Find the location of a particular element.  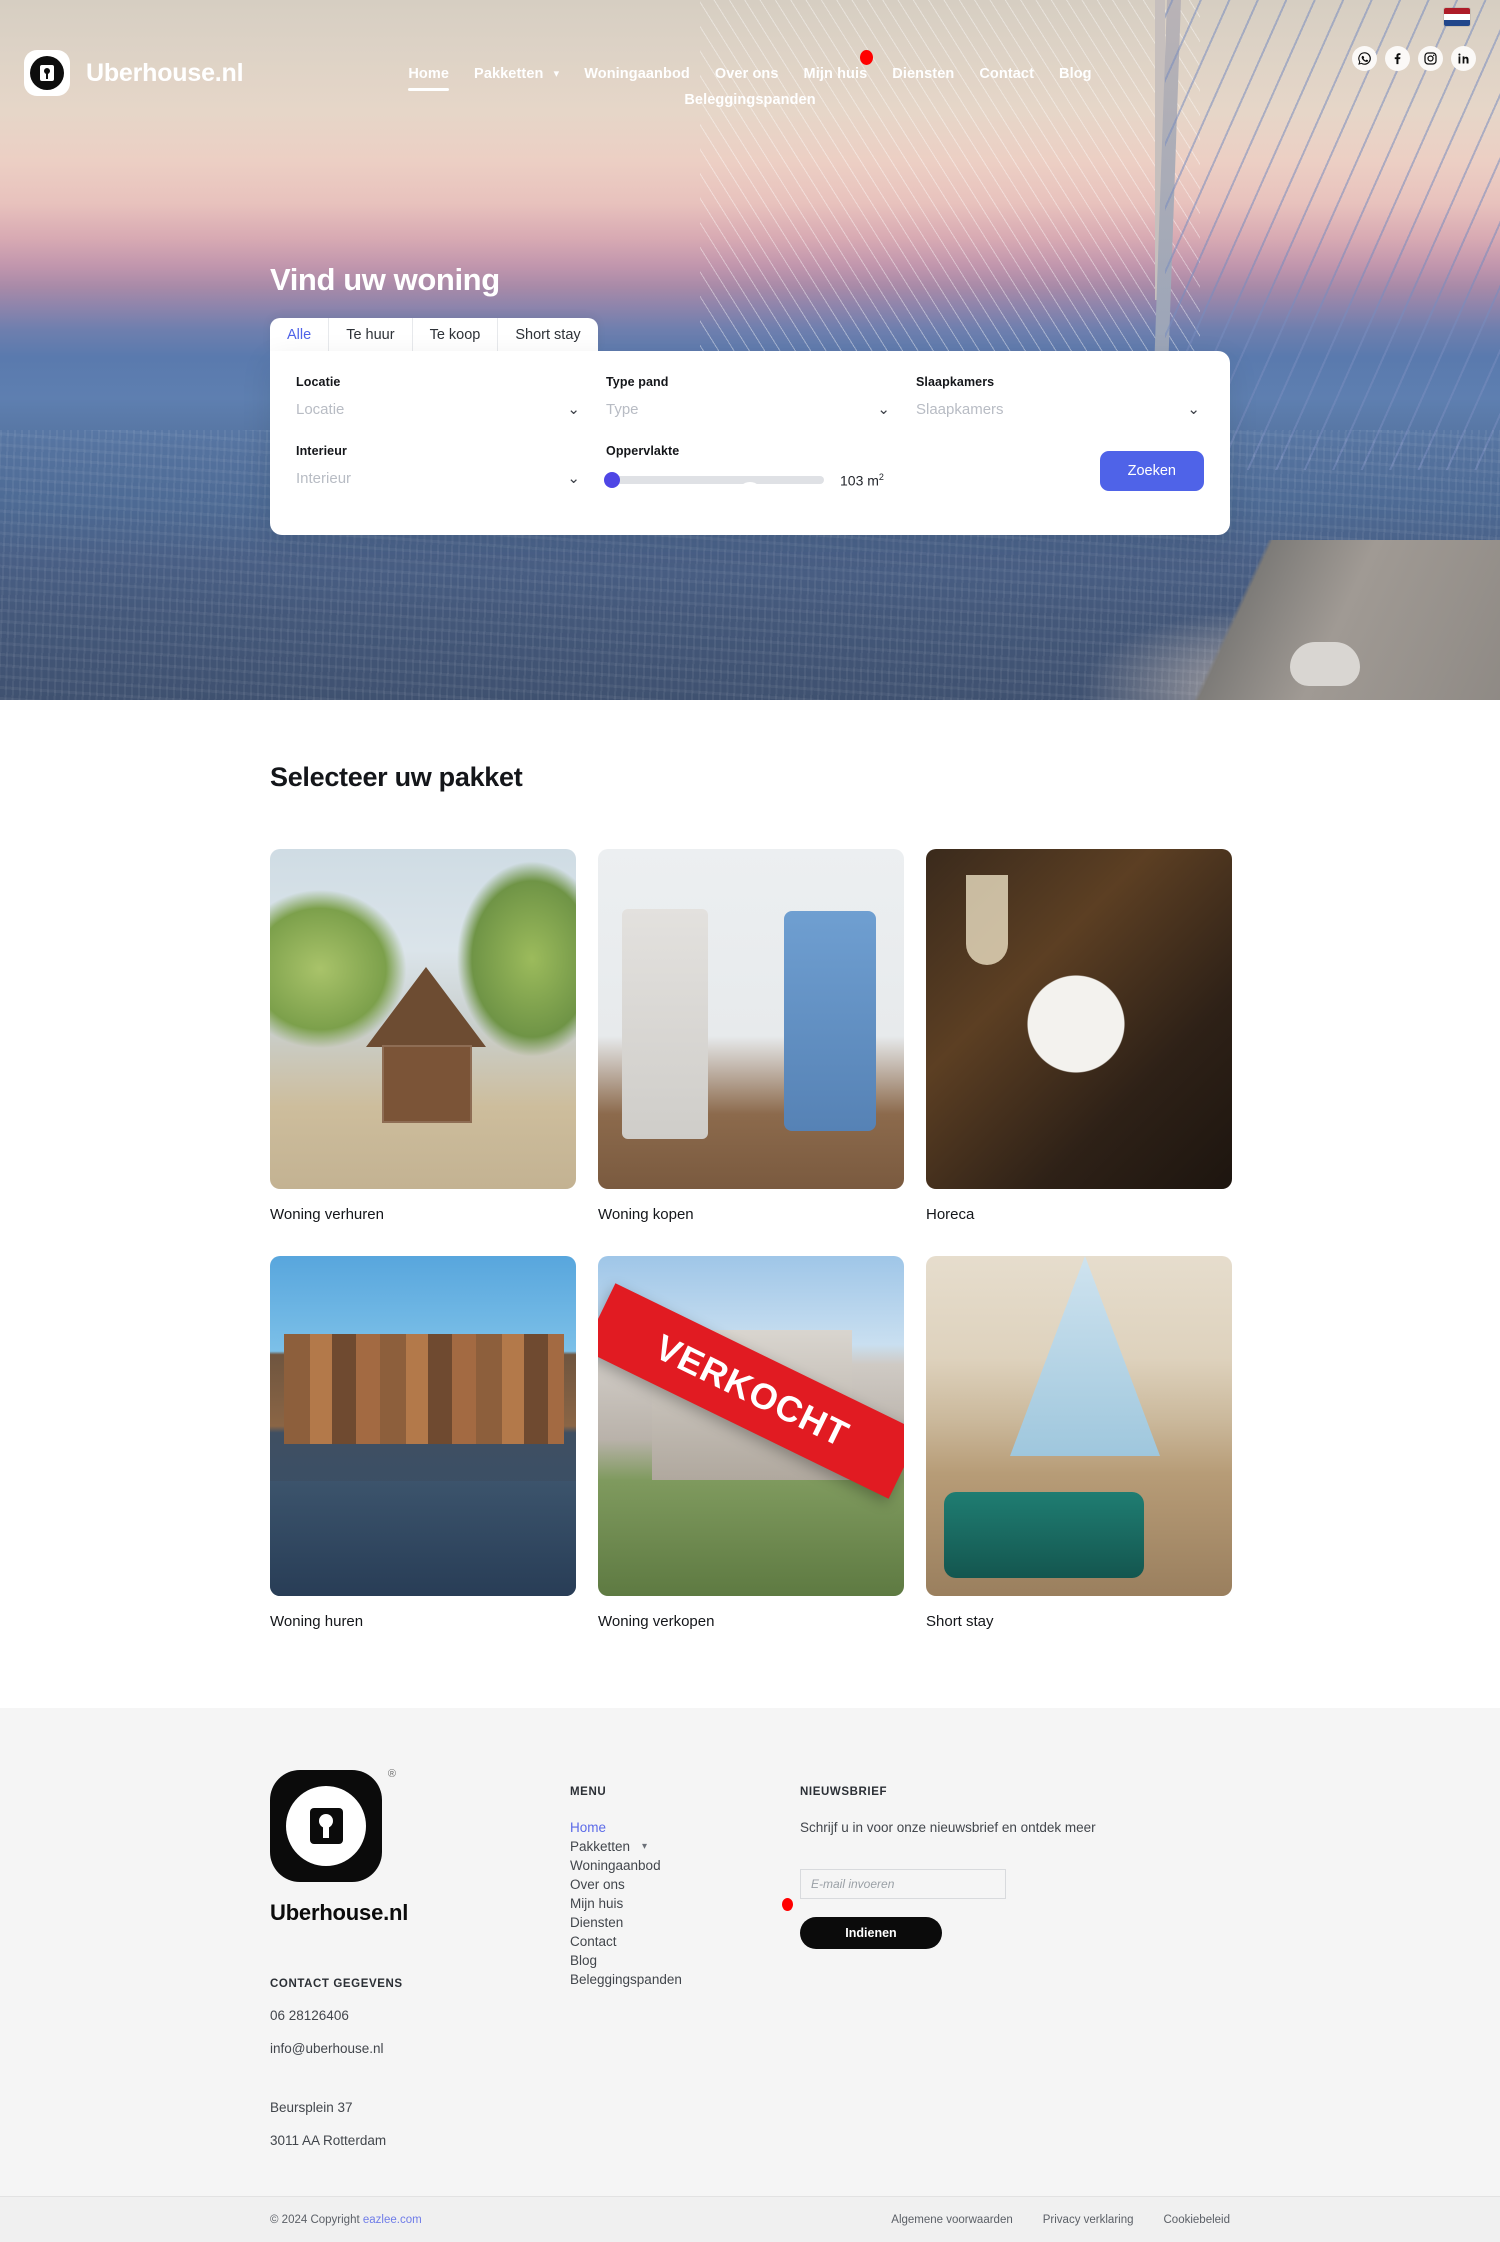

locatie-select: Locatie ⌄ is located at coordinates (438, 409).